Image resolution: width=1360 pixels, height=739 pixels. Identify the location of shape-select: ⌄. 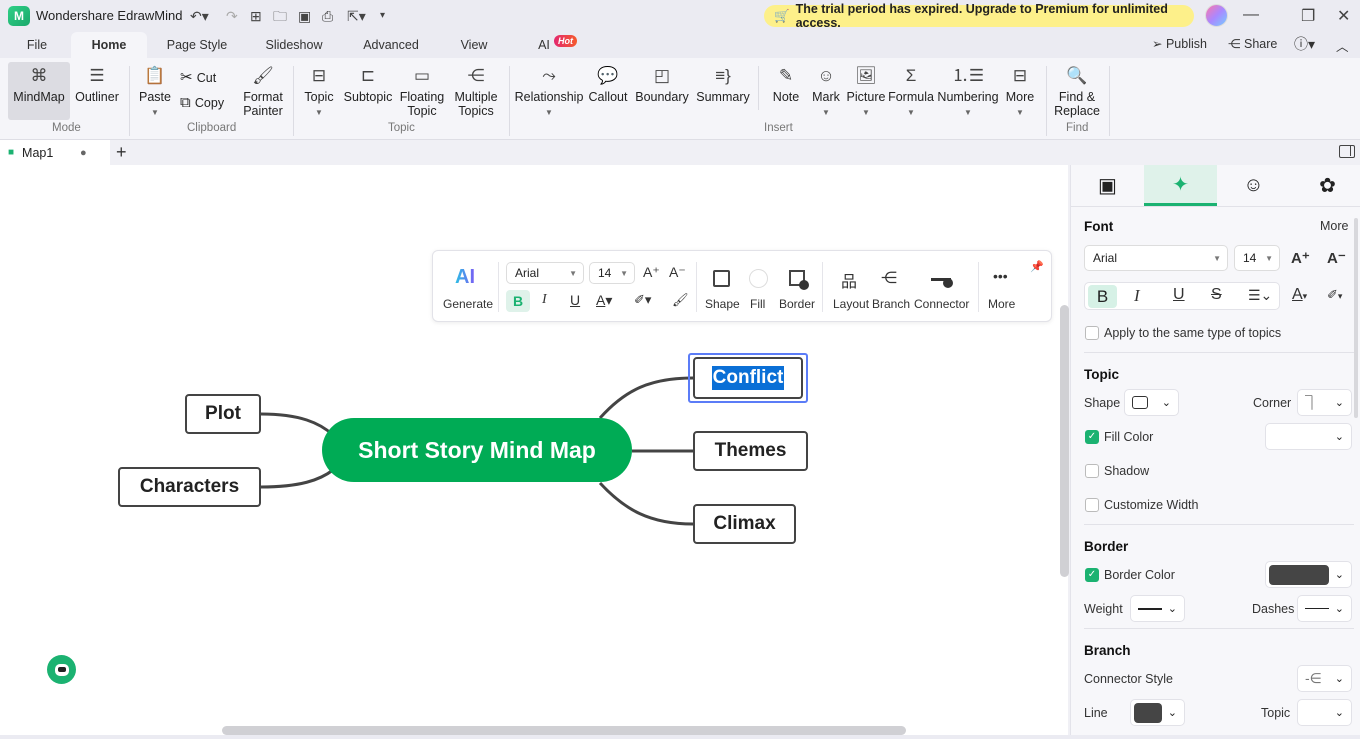
(1151, 402).